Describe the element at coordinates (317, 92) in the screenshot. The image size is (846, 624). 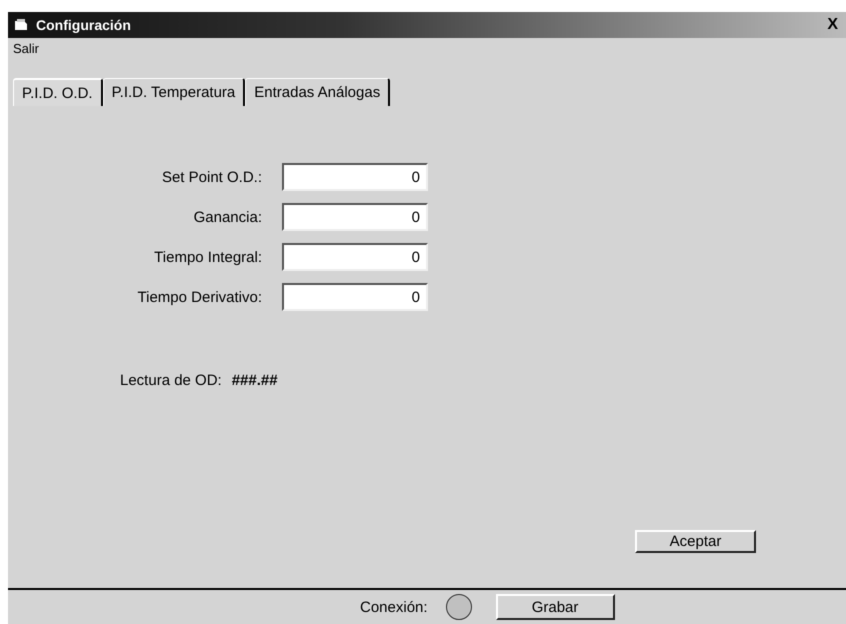
I see `tab: Entradas Análogas` at that location.